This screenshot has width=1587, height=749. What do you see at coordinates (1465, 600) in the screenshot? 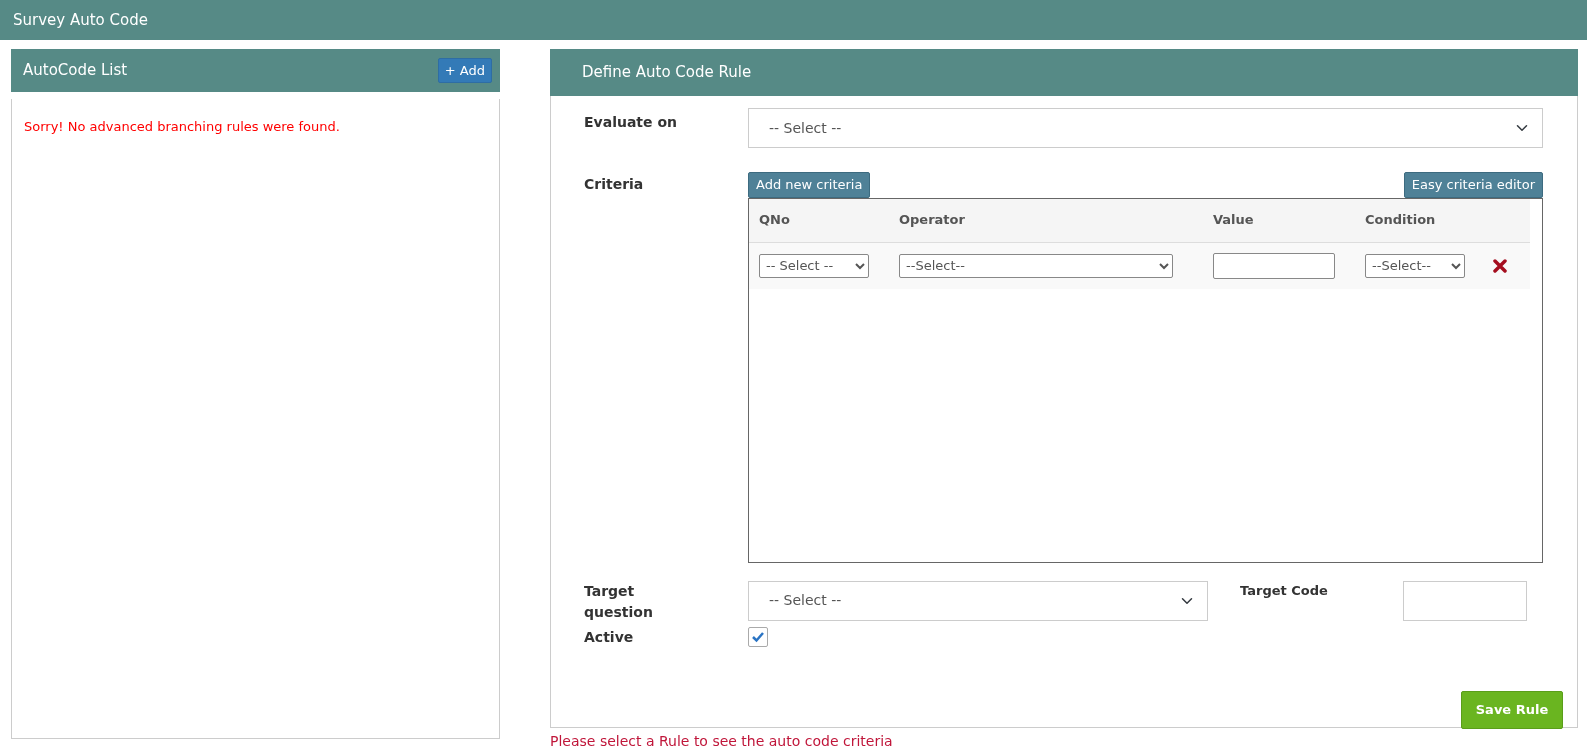
I see `target-code-field` at bounding box center [1465, 600].